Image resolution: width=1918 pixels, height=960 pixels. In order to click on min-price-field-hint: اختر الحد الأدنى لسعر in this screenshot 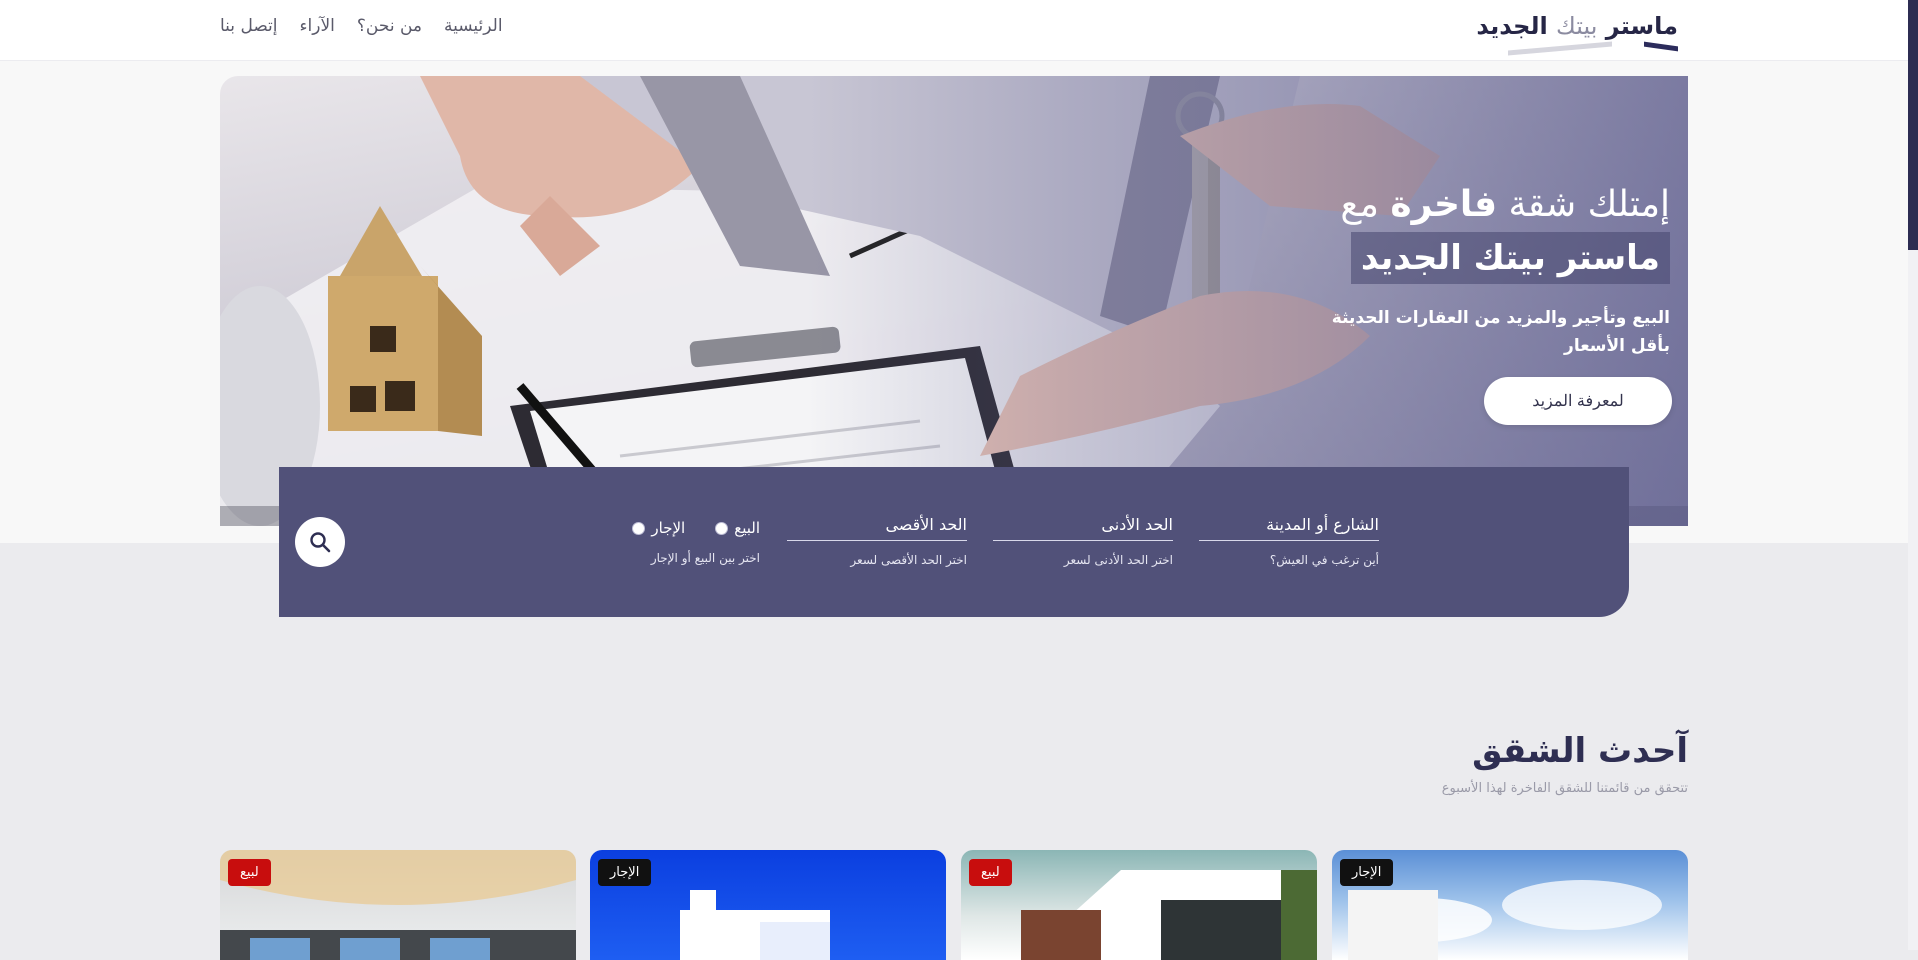, I will do `click(1118, 560)`.